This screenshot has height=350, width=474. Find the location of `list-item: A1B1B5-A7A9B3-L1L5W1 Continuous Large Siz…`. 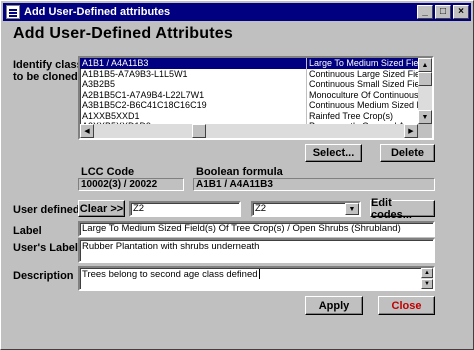

list-item: A1B1B5-A7A9B3-L1L5W1 Continuous Large Siz… is located at coordinates (249, 73).